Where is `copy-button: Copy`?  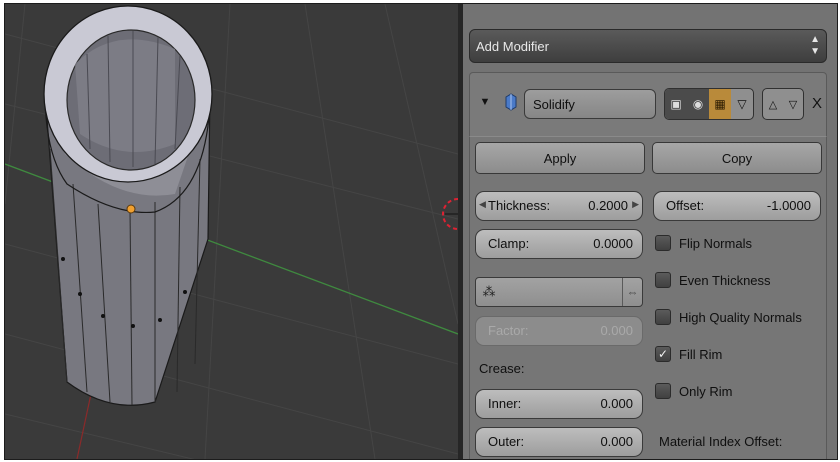 copy-button: Copy is located at coordinates (737, 158).